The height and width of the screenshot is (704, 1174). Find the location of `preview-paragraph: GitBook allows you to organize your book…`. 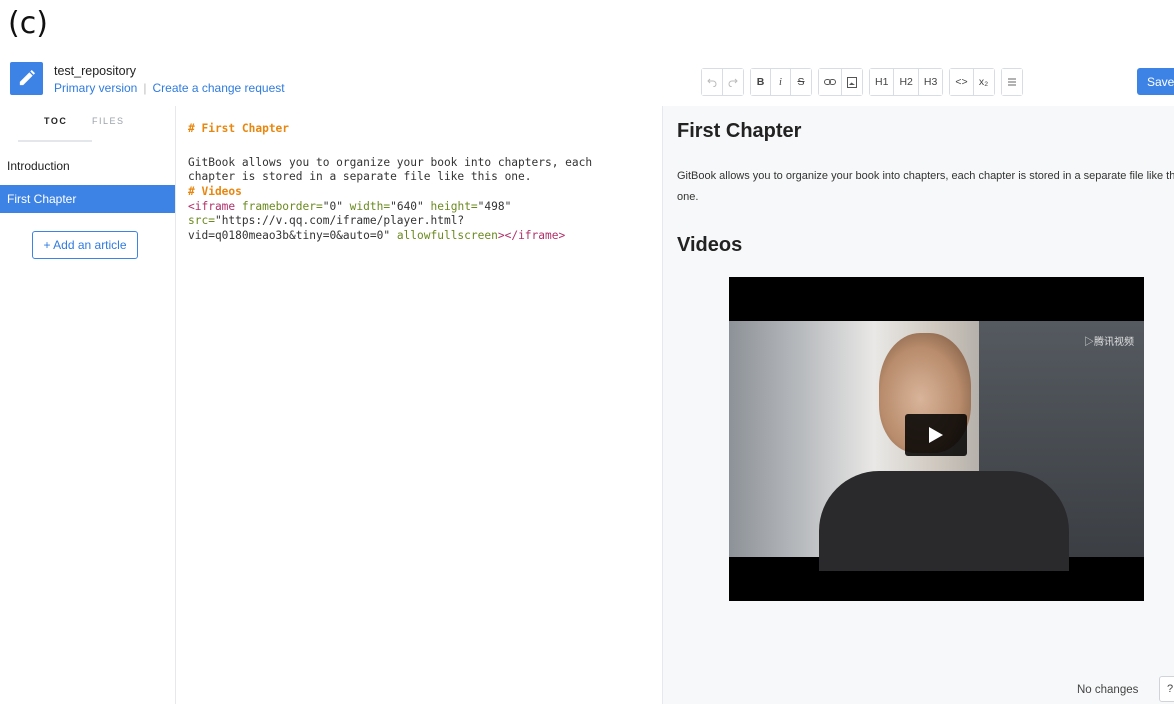

preview-paragraph: GitBook allows you to organize your book… is located at coordinates (925, 186).